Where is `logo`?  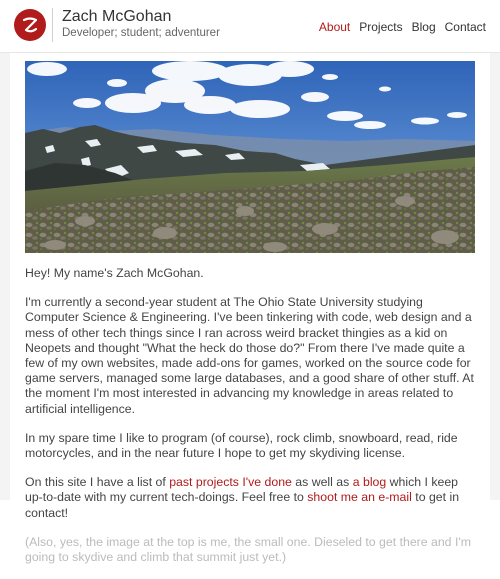
logo is located at coordinates (30, 25).